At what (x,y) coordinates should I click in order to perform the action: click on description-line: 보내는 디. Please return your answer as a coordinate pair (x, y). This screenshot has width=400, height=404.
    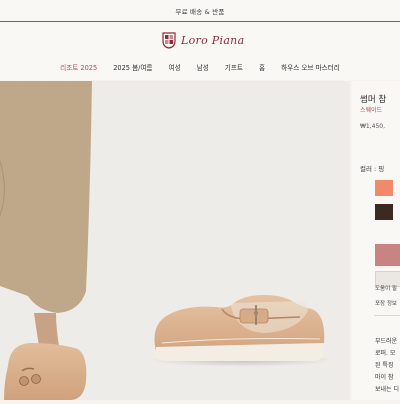
    Looking at the image, I should click on (387, 389).